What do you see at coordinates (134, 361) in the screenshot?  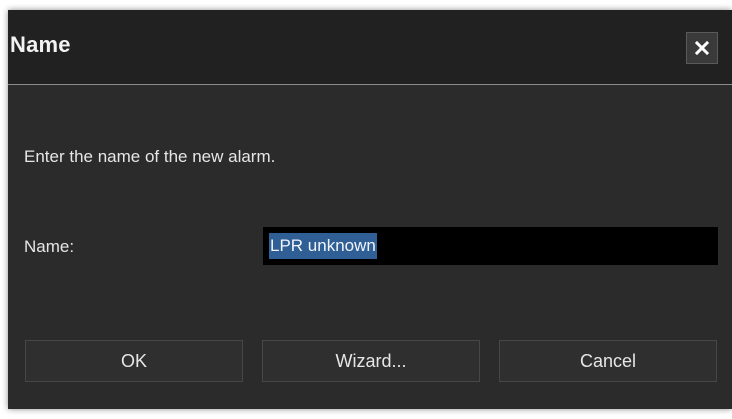 I see `ok-button: OK` at bounding box center [134, 361].